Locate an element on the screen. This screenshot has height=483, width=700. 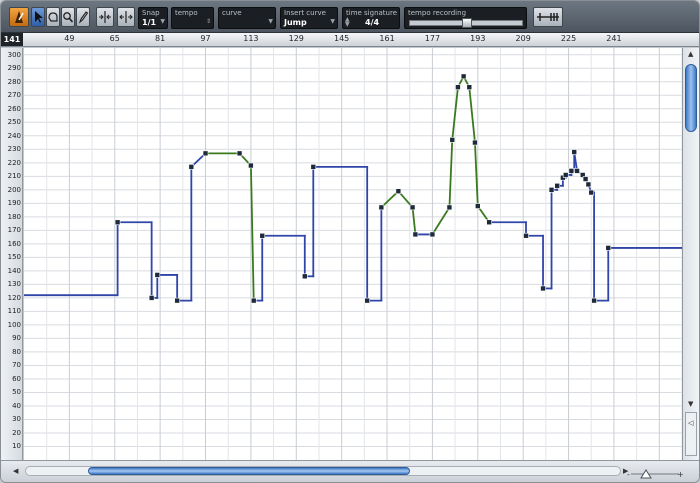
split-icon is located at coordinates (126, 17).